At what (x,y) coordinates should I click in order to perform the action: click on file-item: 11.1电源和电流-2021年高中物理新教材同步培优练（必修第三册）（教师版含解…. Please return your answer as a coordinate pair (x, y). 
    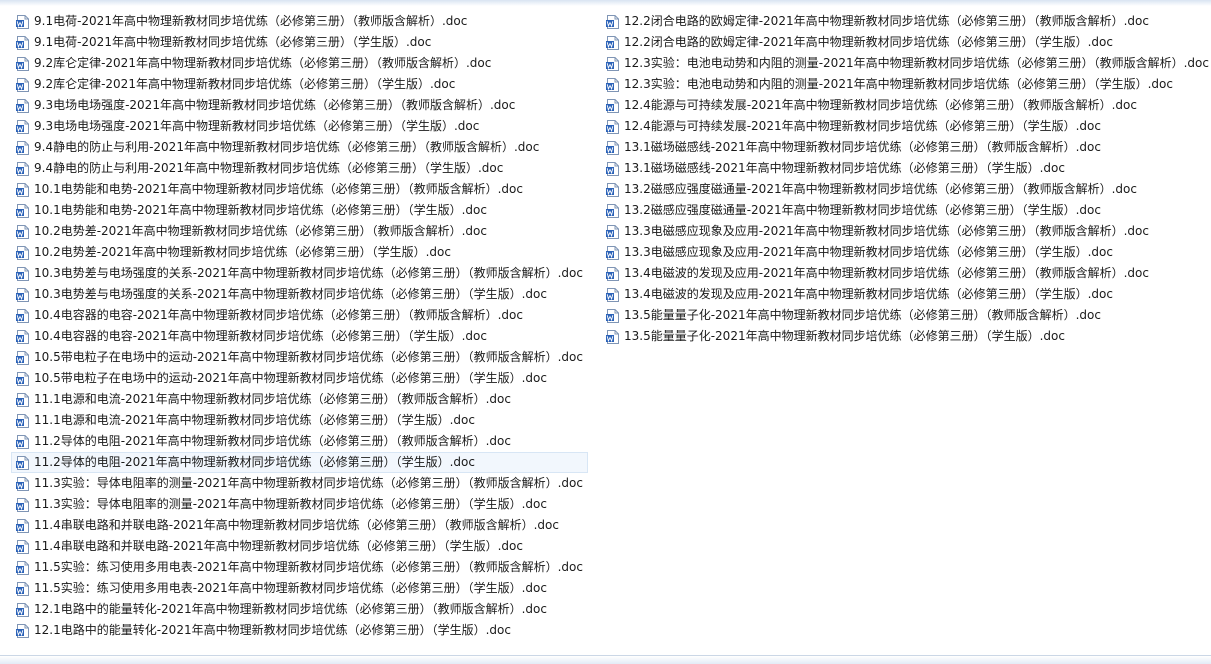
    Looking at the image, I should click on (299, 399).